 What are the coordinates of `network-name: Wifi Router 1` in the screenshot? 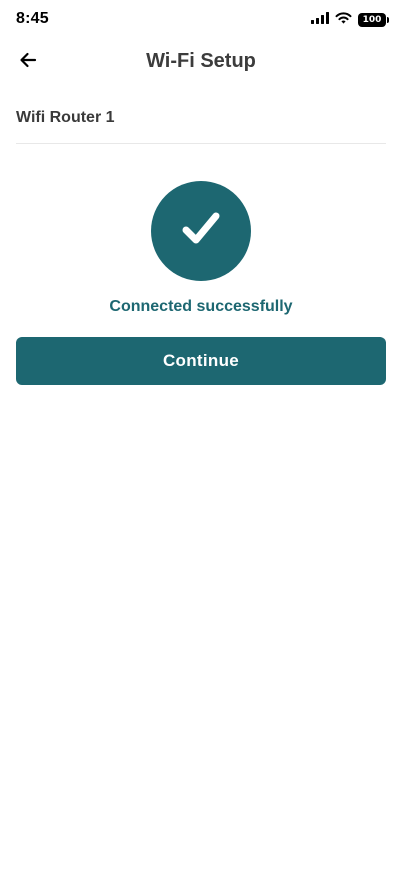 It's located at (65, 117).